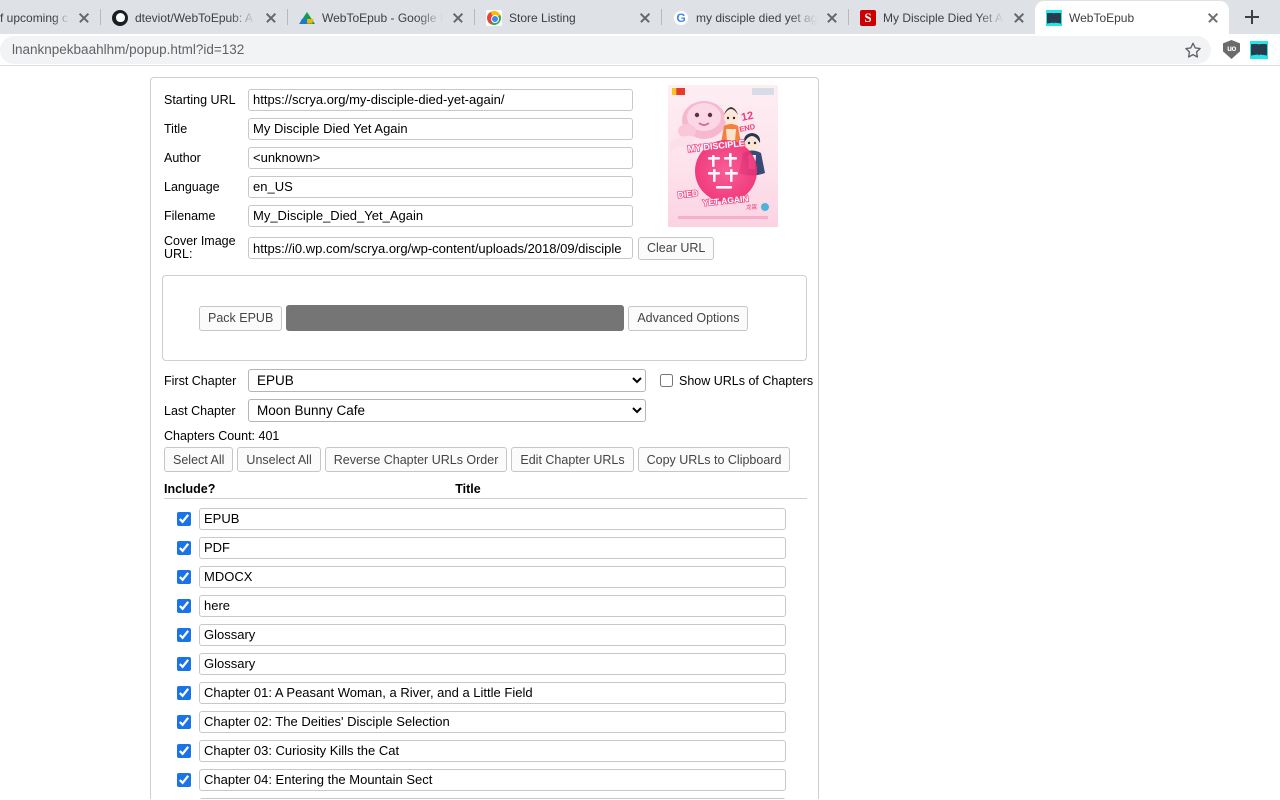  I want to click on browser-tab-3: Store Listing, so click(568, 17).